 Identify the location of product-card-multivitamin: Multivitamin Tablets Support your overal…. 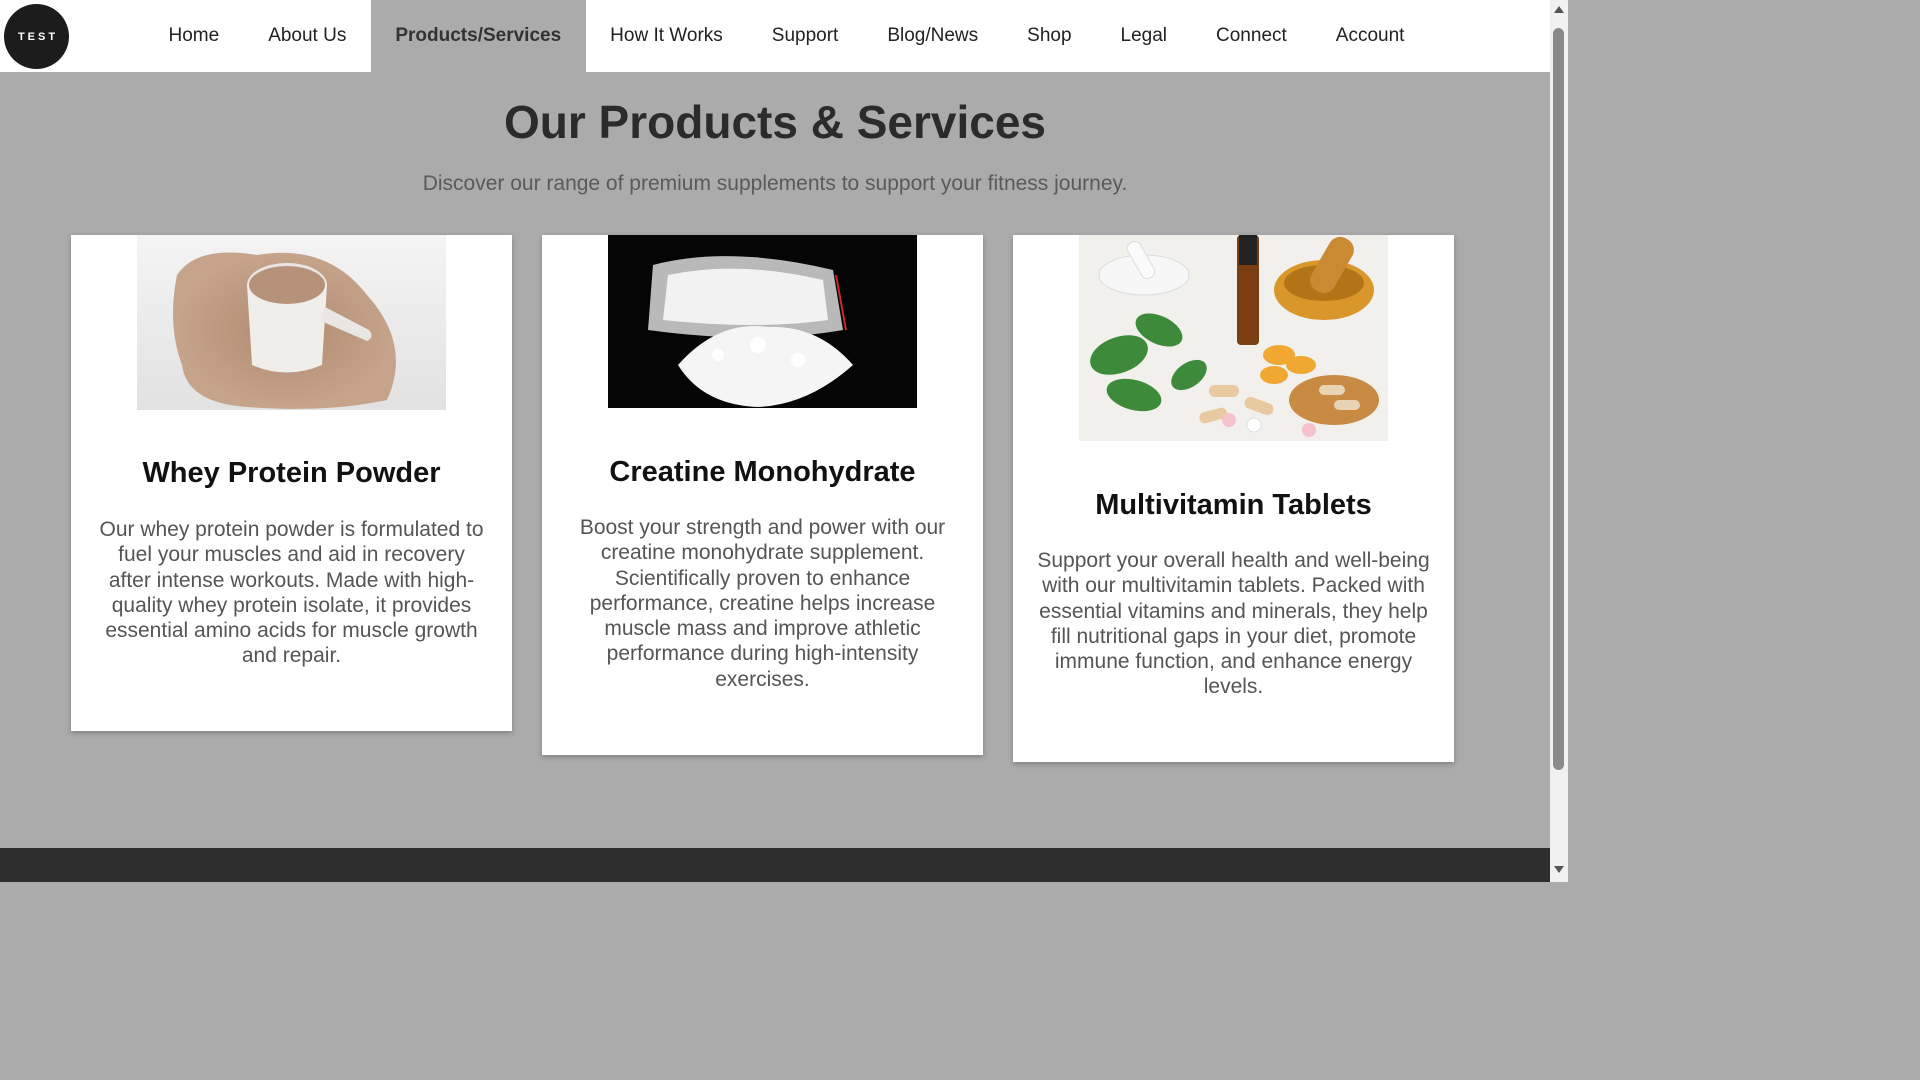
(1233, 498).